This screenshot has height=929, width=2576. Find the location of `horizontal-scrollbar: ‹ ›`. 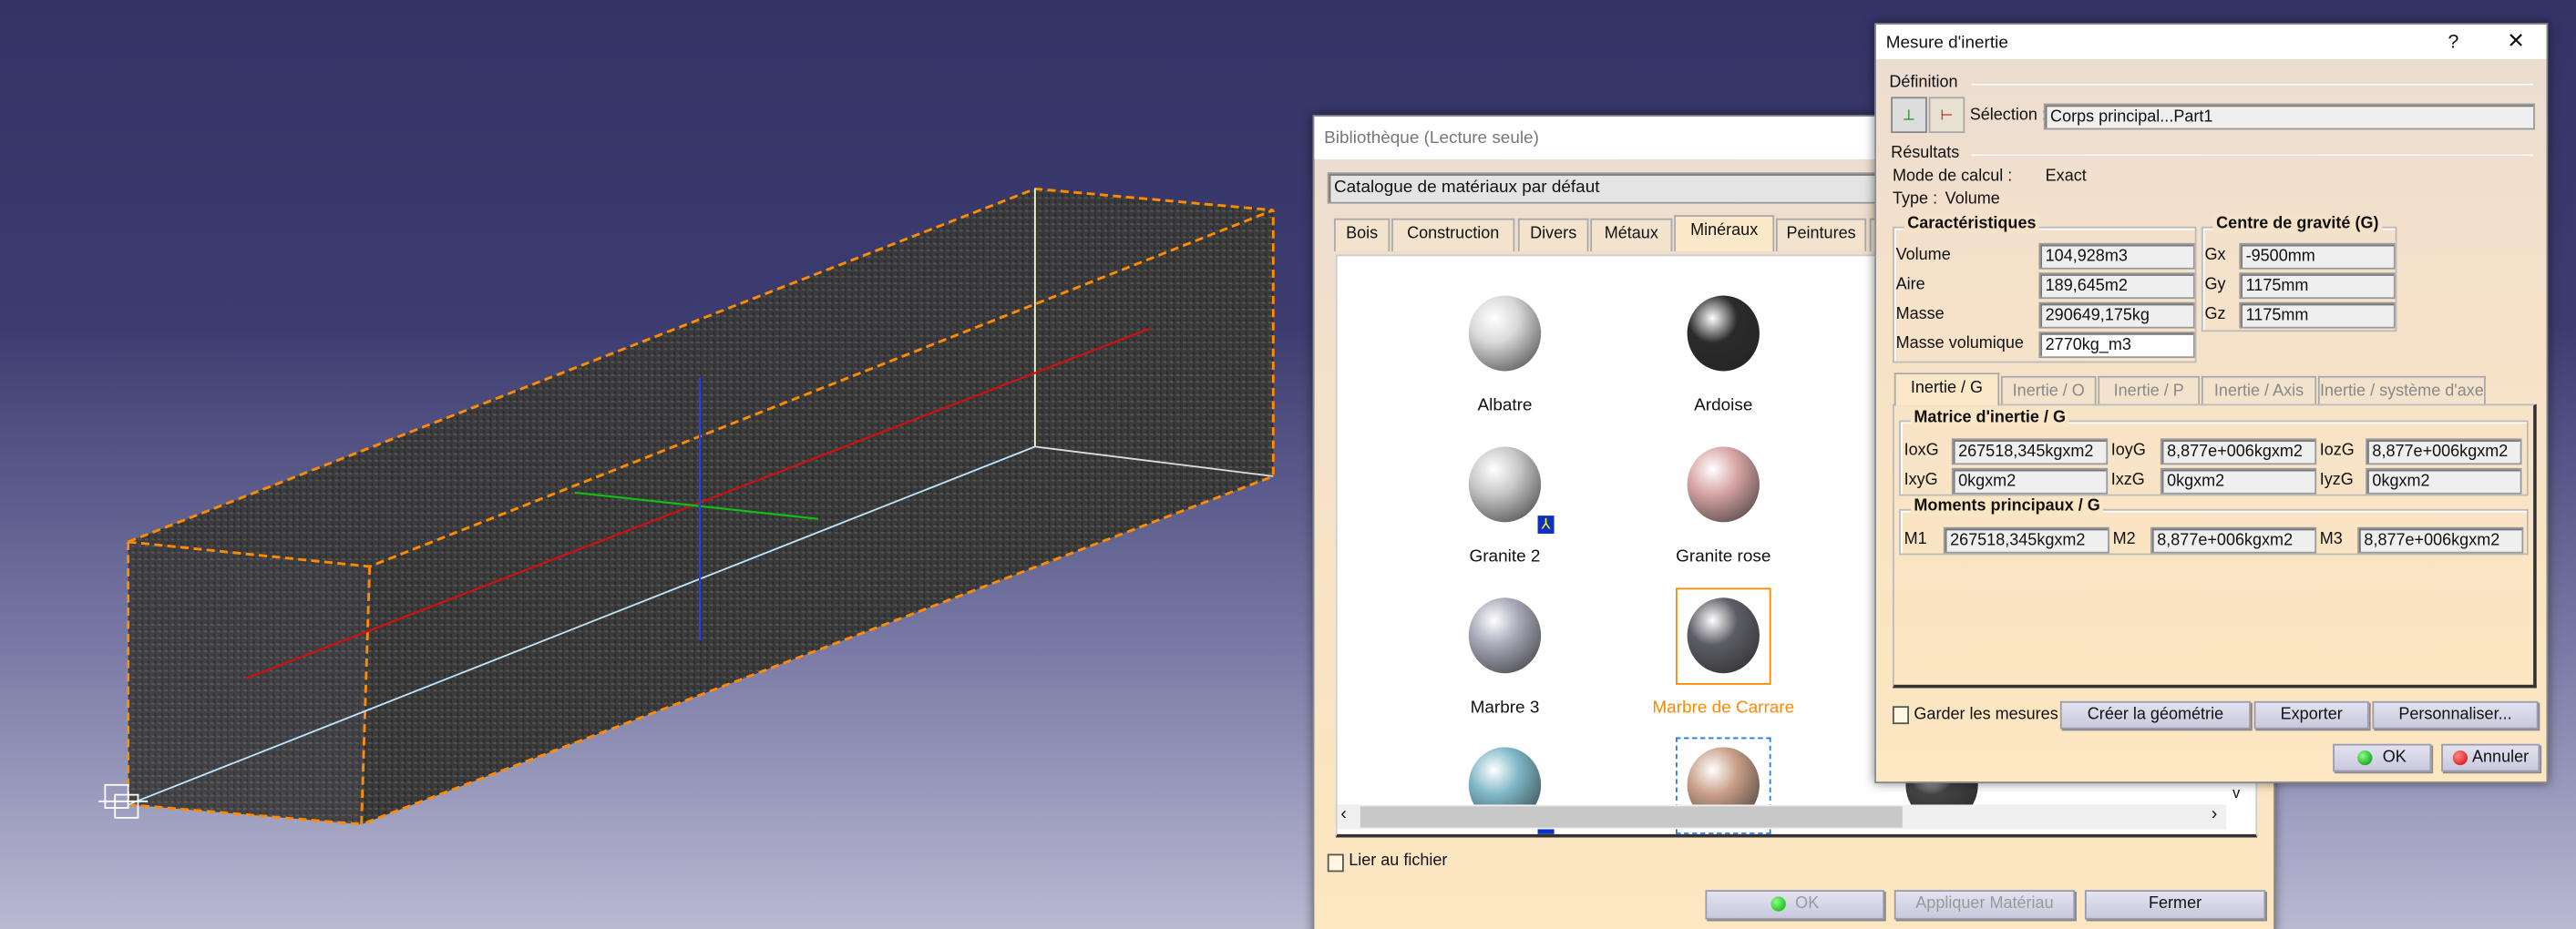

horizontal-scrollbar: ‹ › is located at coordinates (1782, 817).